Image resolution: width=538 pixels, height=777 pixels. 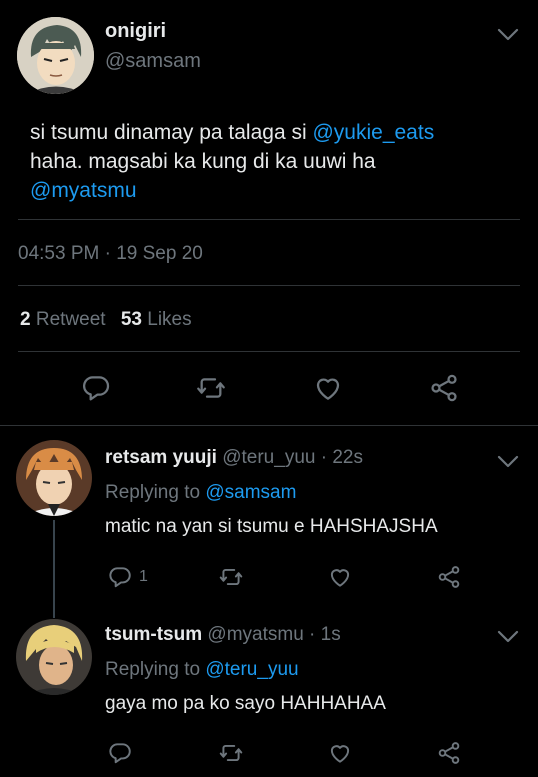 I want to click on replying-to: Replying to @samsam, so click(x=200, y=493).